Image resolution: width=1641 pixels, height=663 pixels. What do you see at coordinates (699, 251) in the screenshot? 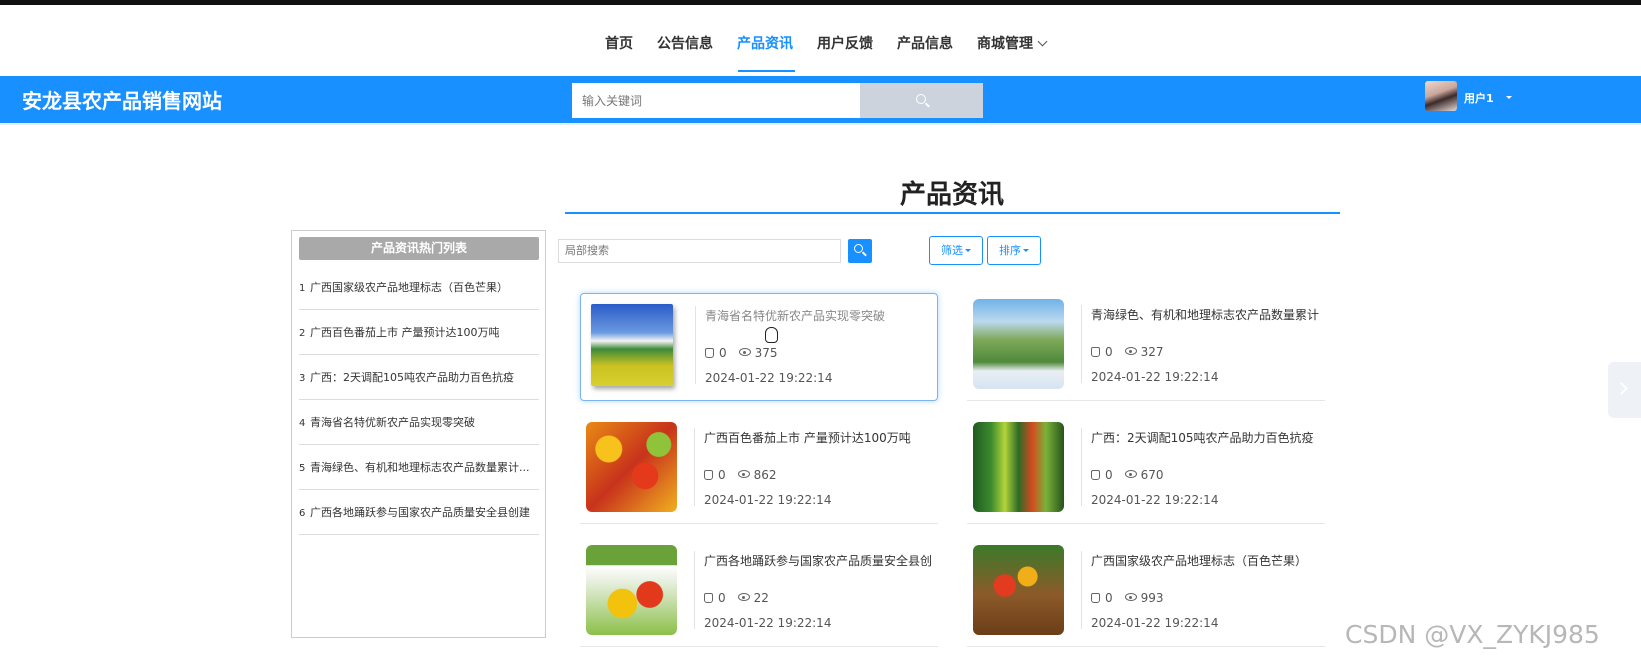
I see `local-search-input` at bounding box center [699, 251].